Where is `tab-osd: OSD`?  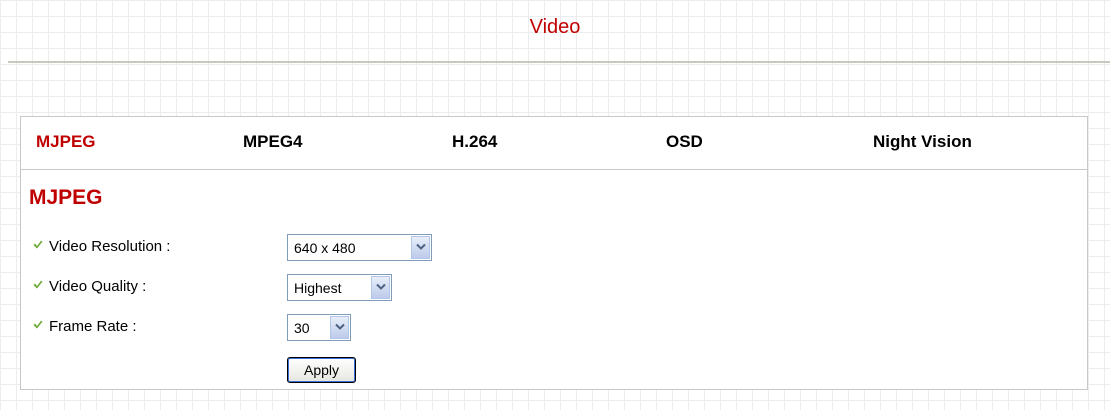 tab-osd: OSD is located at coordinates (684, 142).